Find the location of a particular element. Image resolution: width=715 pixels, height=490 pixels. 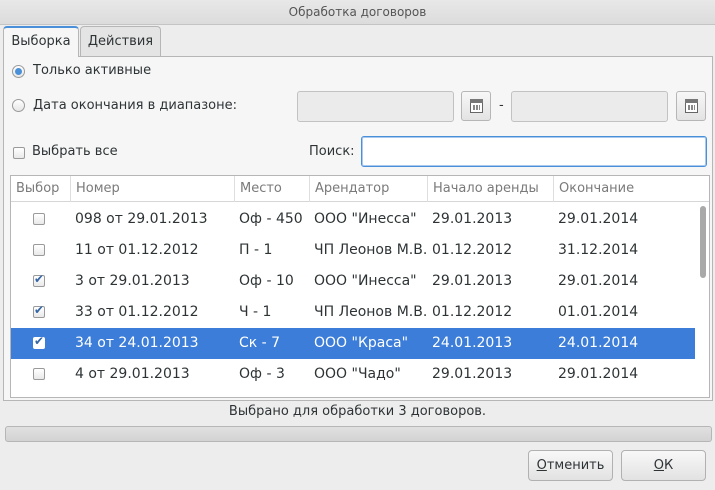

cell-number: 098 от 29.01.2013 is located at coordinates (141, 219).